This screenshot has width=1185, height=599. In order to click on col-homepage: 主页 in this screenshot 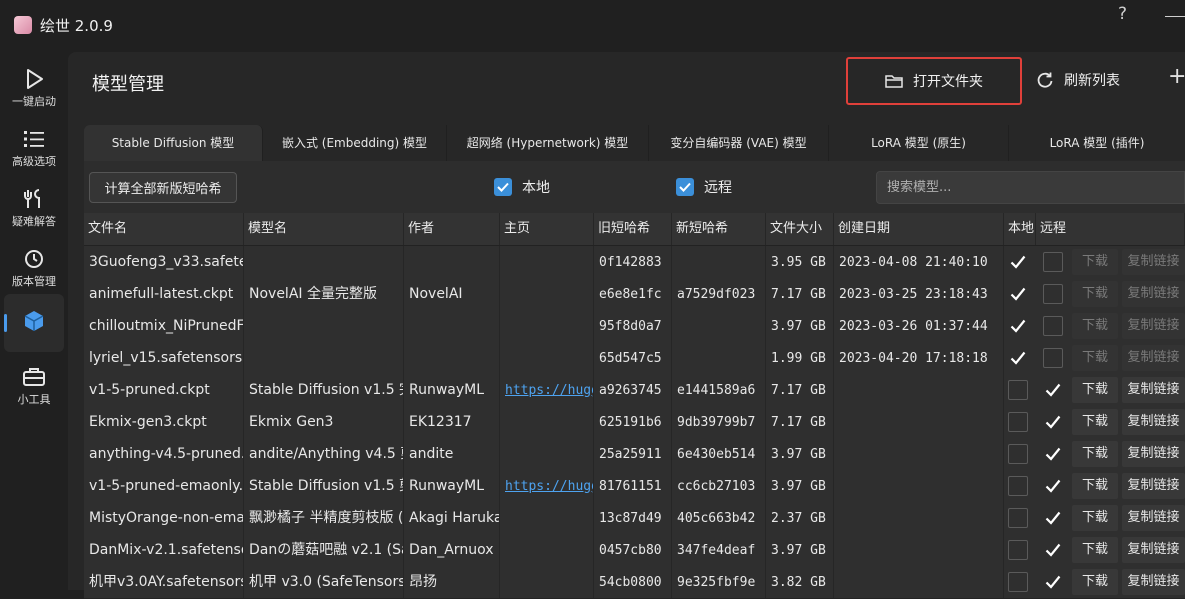, I will do `click(547, 229)`.